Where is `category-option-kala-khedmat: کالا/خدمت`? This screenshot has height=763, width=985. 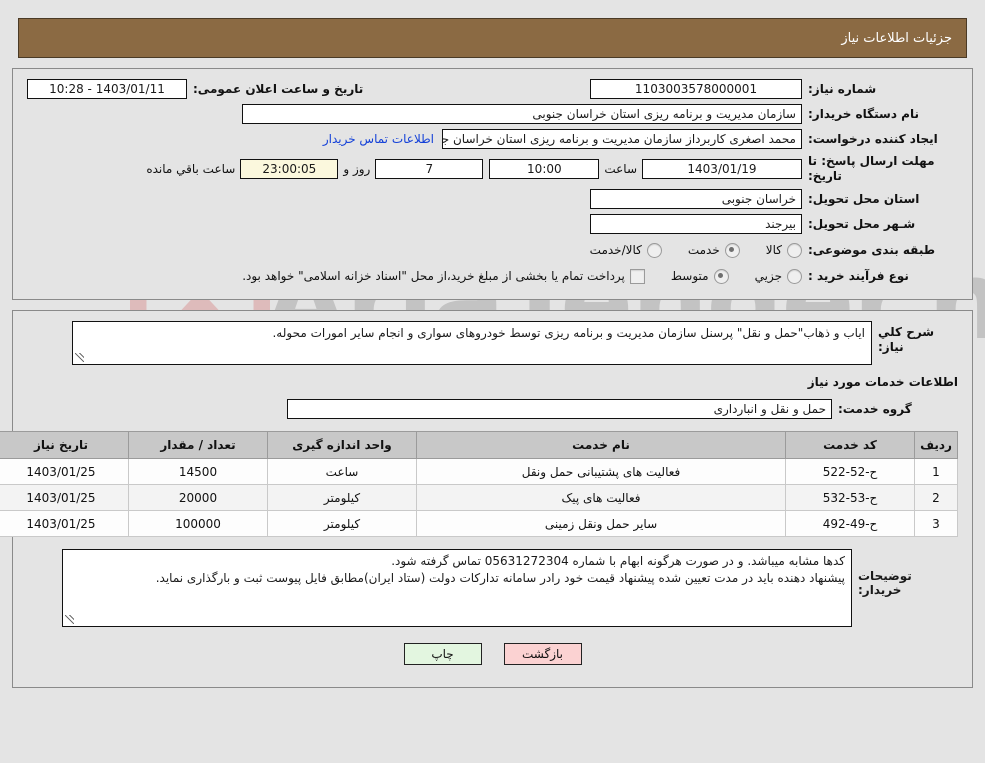
category-option-kala-khedmat: کالا/خدمت is located at coordinates (625, 250).